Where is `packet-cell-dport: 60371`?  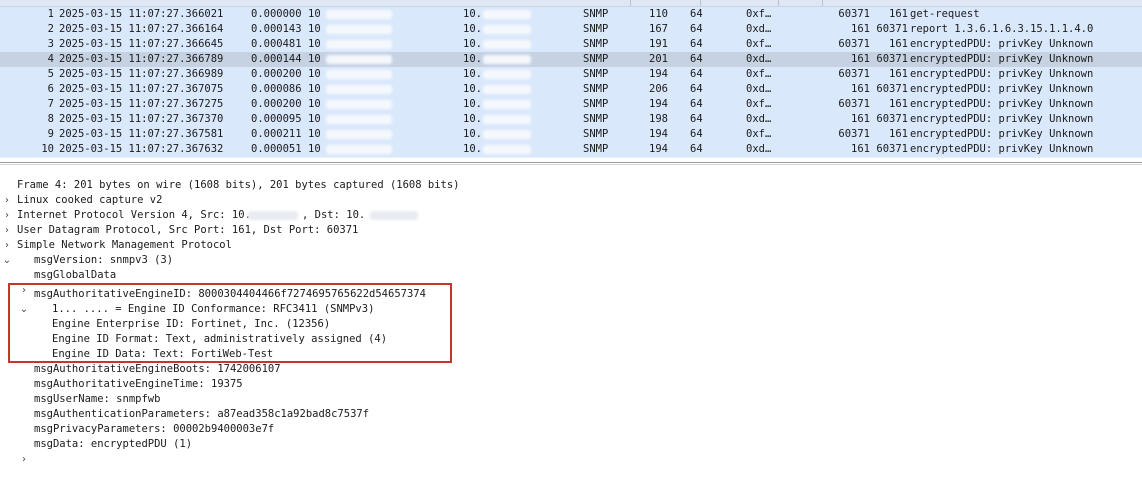
packet-cell-dport: 60371 is located at coordinates (892, 149).